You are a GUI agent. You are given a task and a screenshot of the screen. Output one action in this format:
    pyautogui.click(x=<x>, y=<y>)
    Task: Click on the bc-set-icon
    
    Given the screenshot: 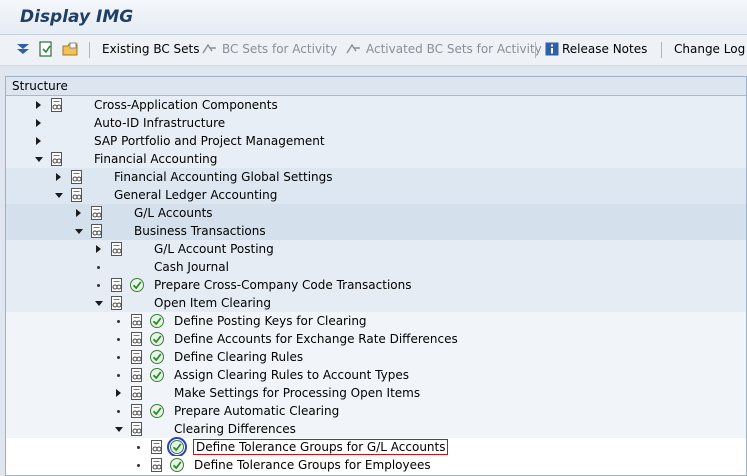 What is the action you would take?
    pyautogui.click(x=209, y=48)
    